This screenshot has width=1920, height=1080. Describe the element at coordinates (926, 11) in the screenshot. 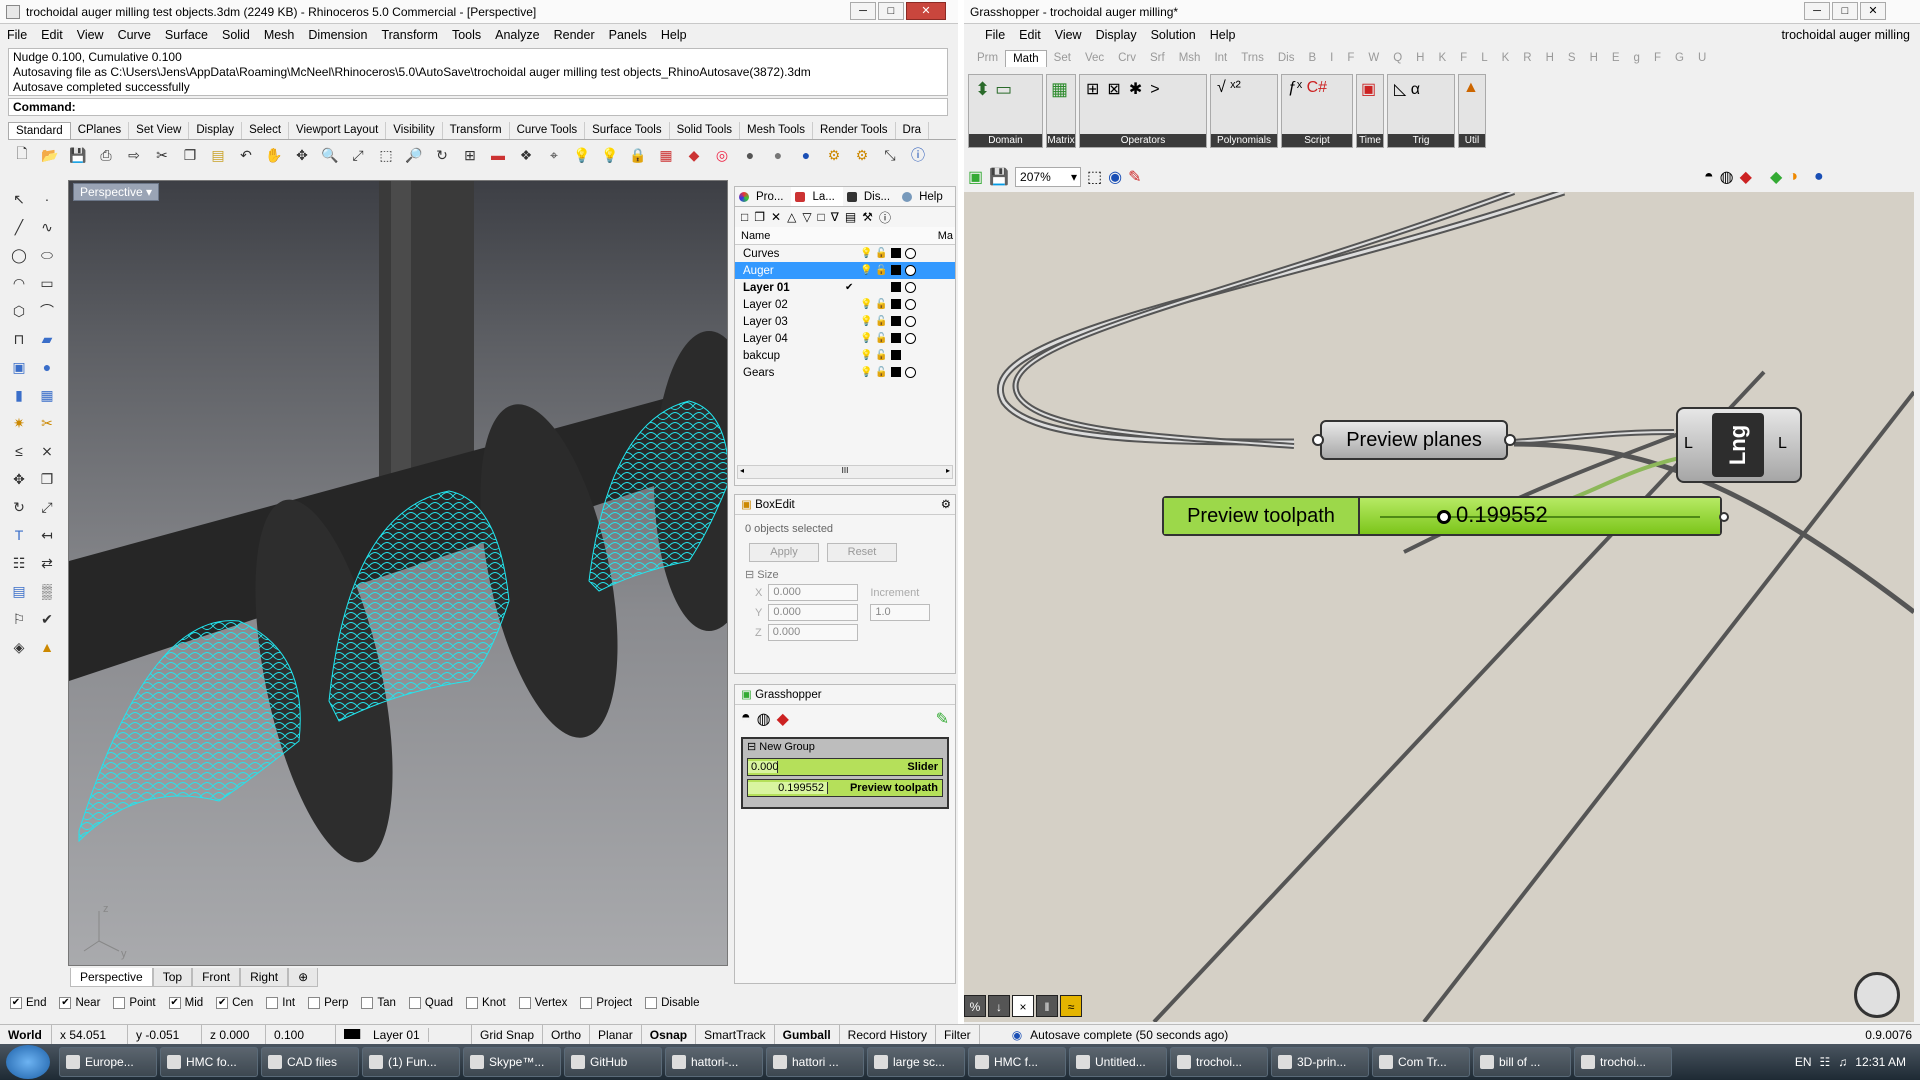

I see `close-button: ✕` at that location.